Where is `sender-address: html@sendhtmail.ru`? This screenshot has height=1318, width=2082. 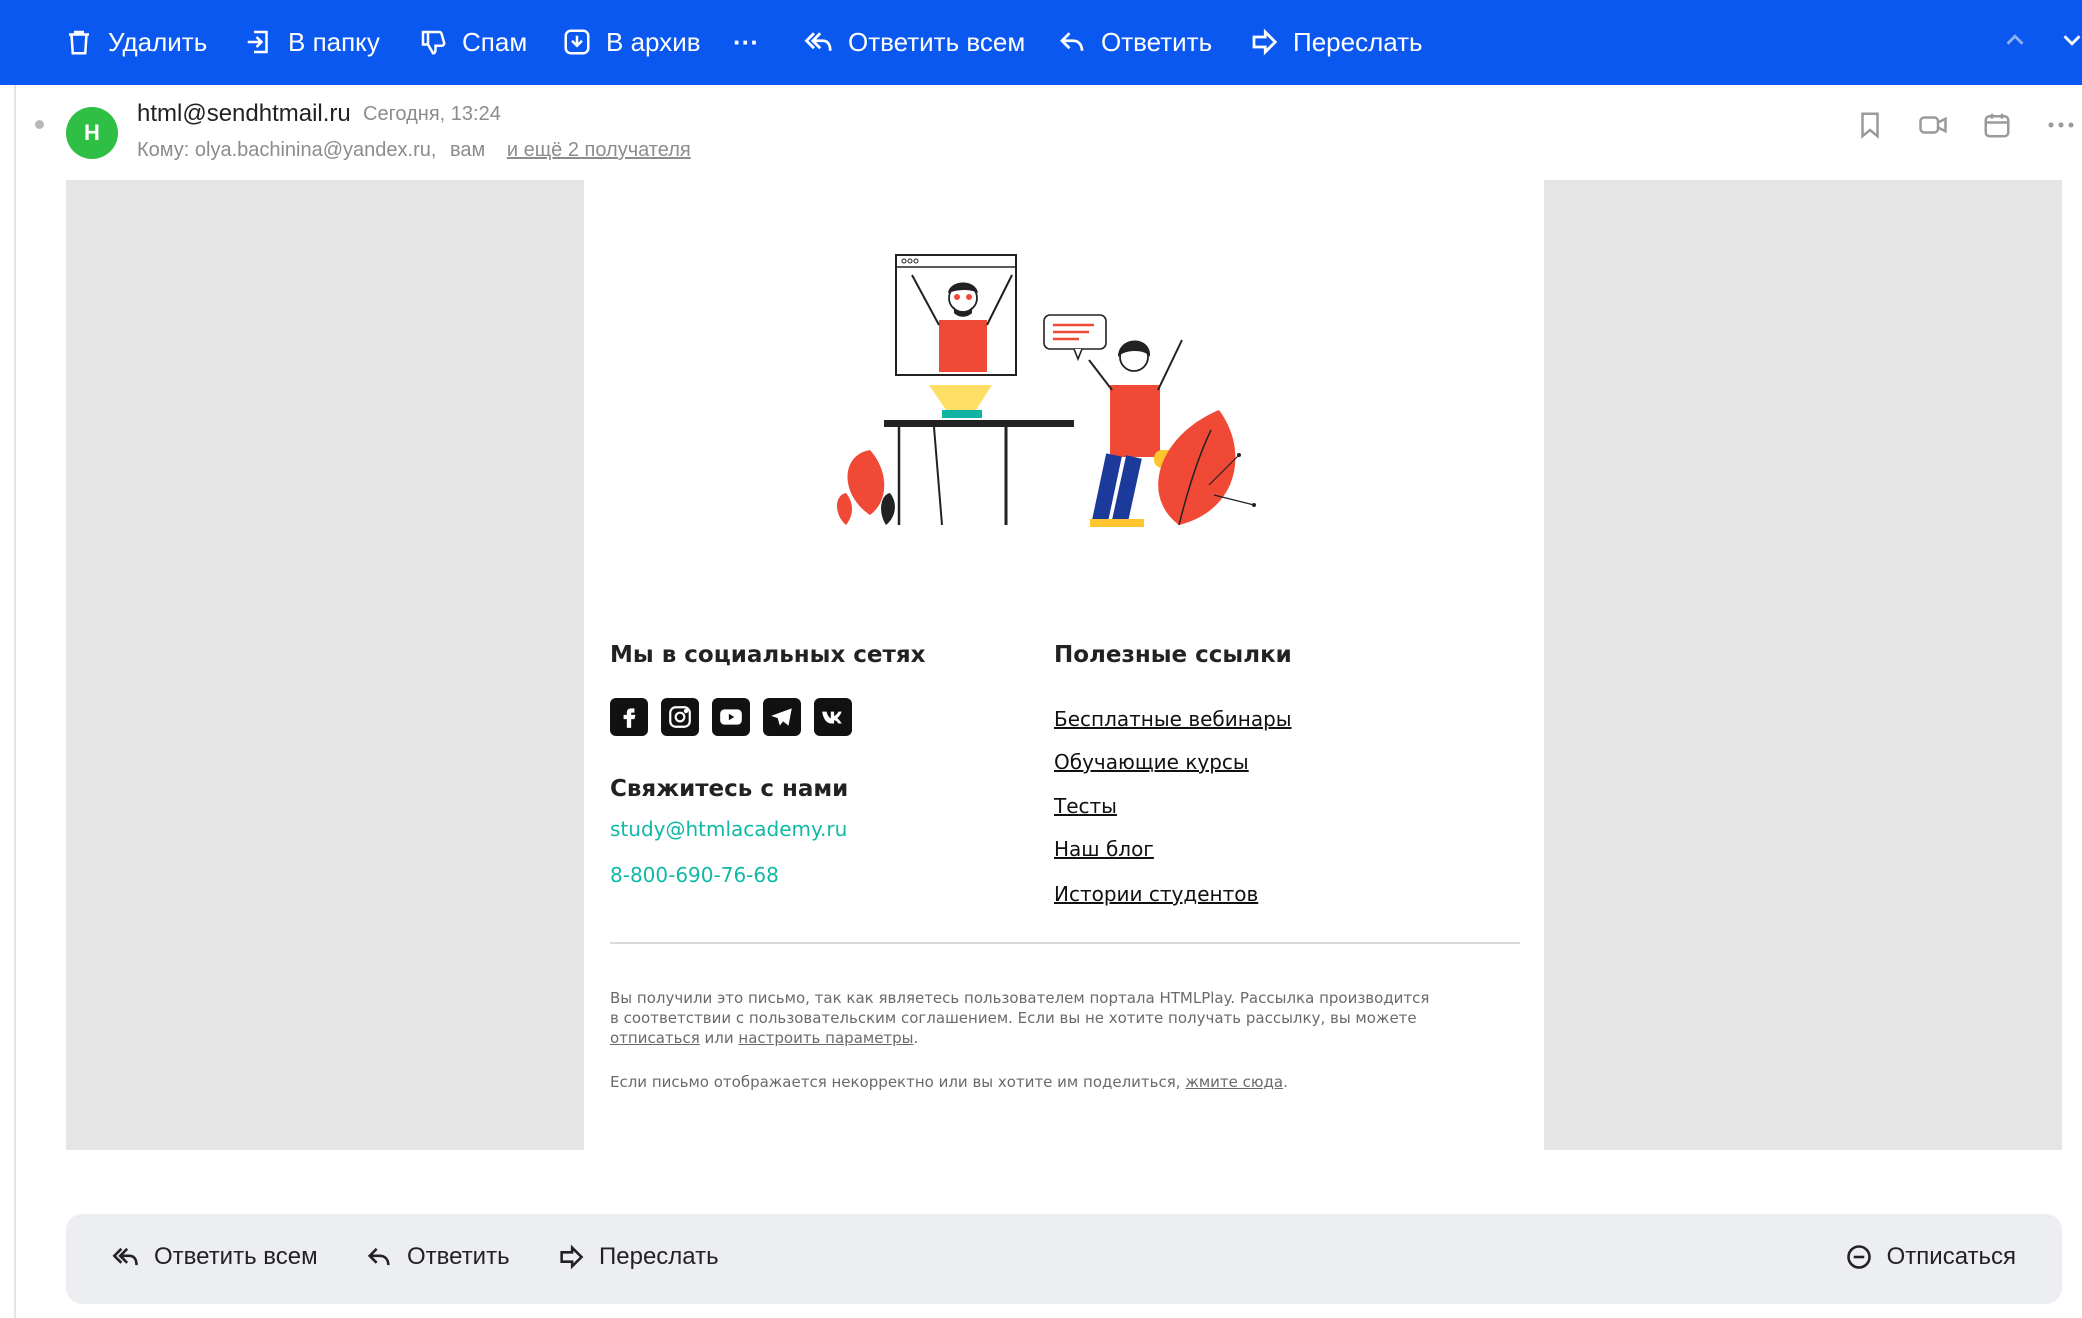 sender-address: html@sendhtmail.ru is located at coordinates (244, 114).